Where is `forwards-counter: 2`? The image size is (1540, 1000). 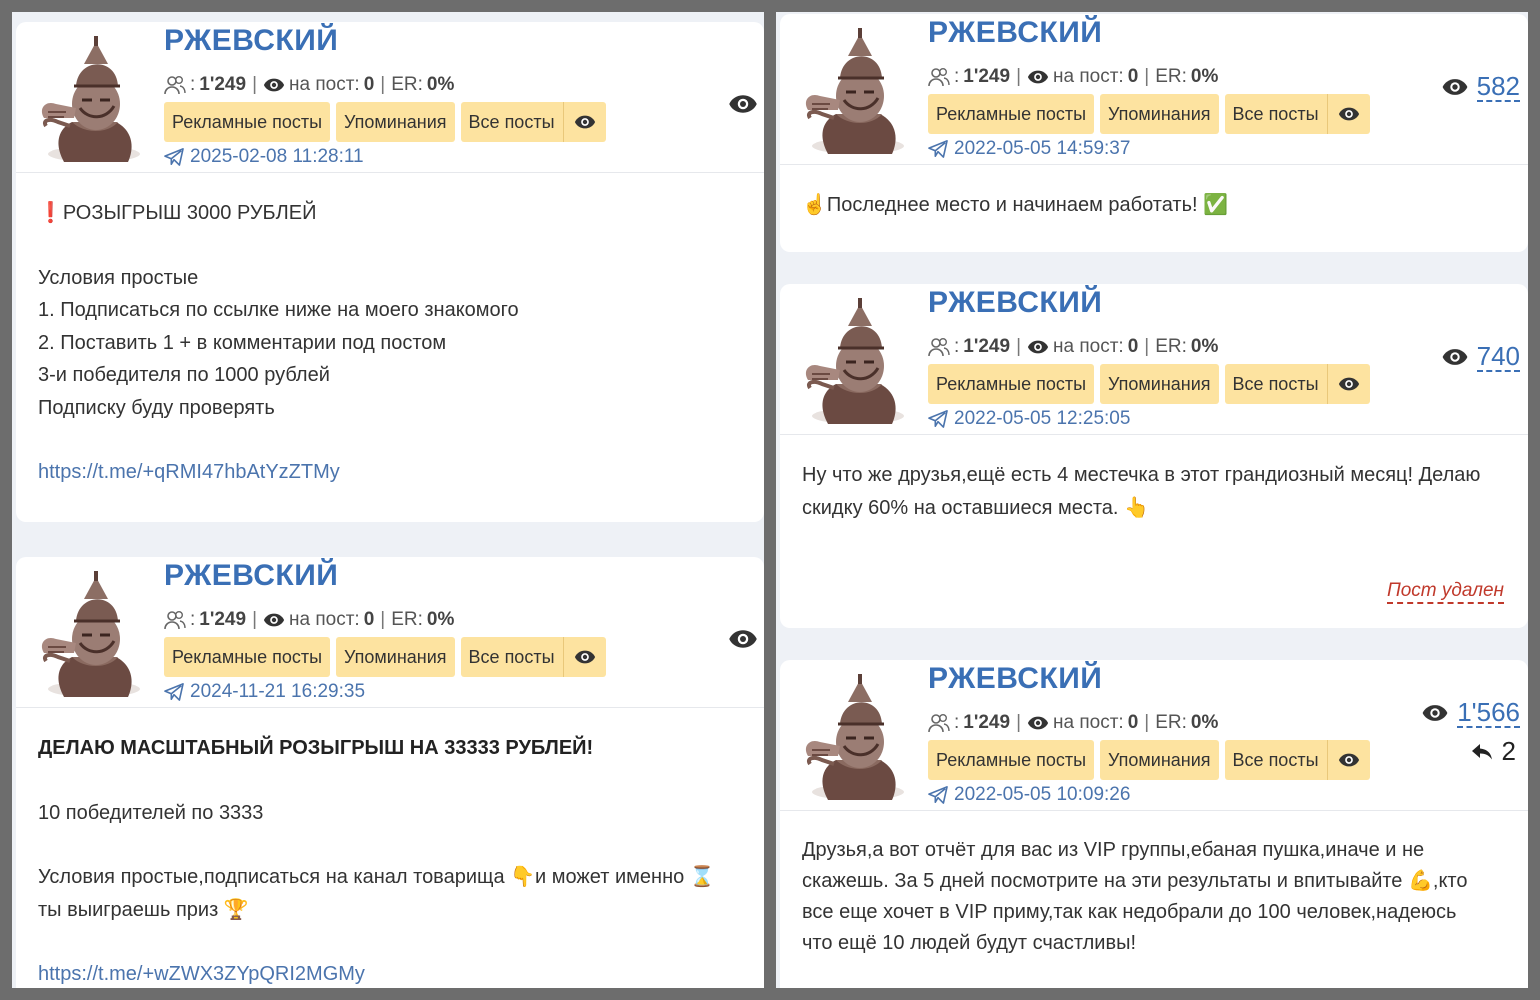 forwards-counter: 2 is located at coordinates (1493, 751).